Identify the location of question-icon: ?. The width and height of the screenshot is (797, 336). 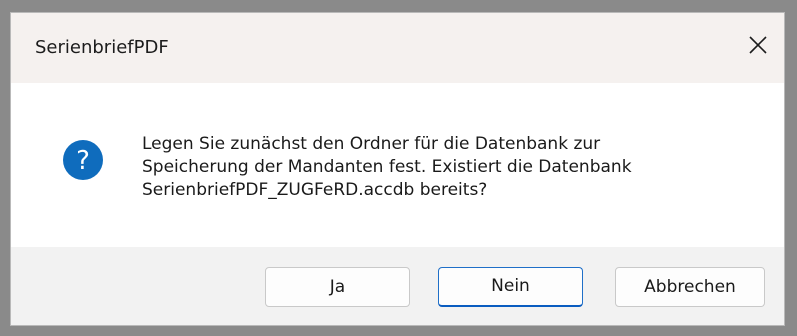
(83, 160).